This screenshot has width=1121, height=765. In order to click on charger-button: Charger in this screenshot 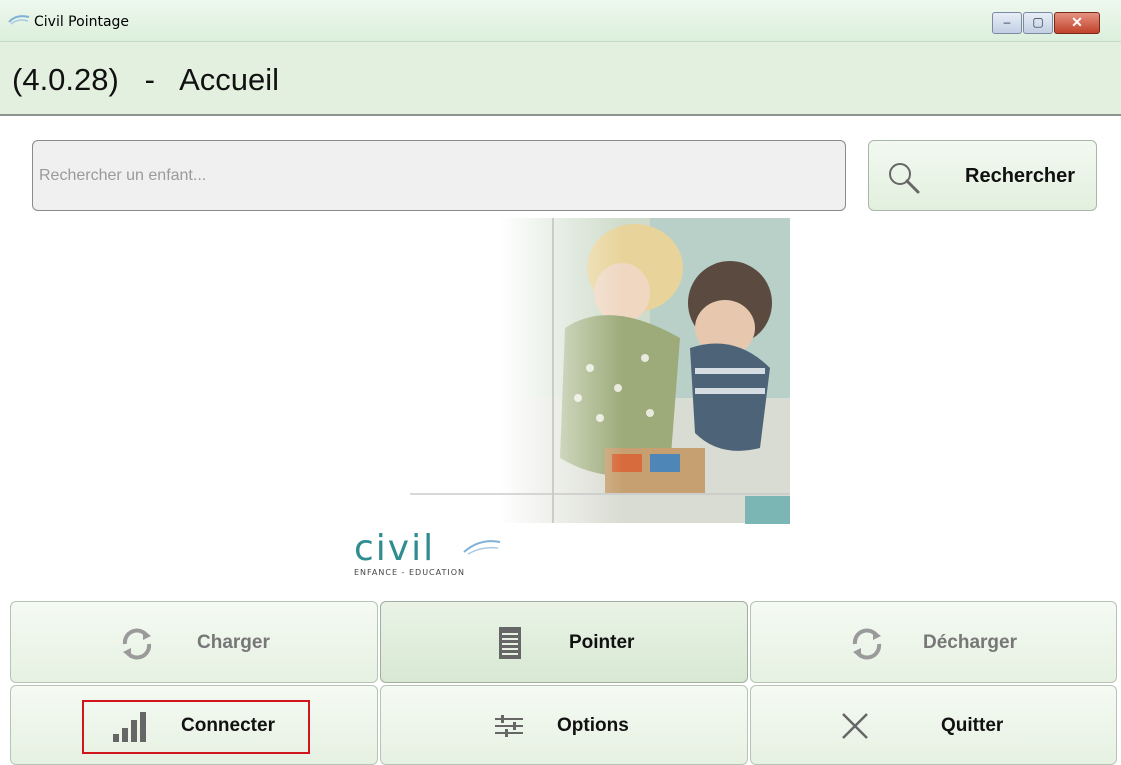, I will do `click(194, 642)`.